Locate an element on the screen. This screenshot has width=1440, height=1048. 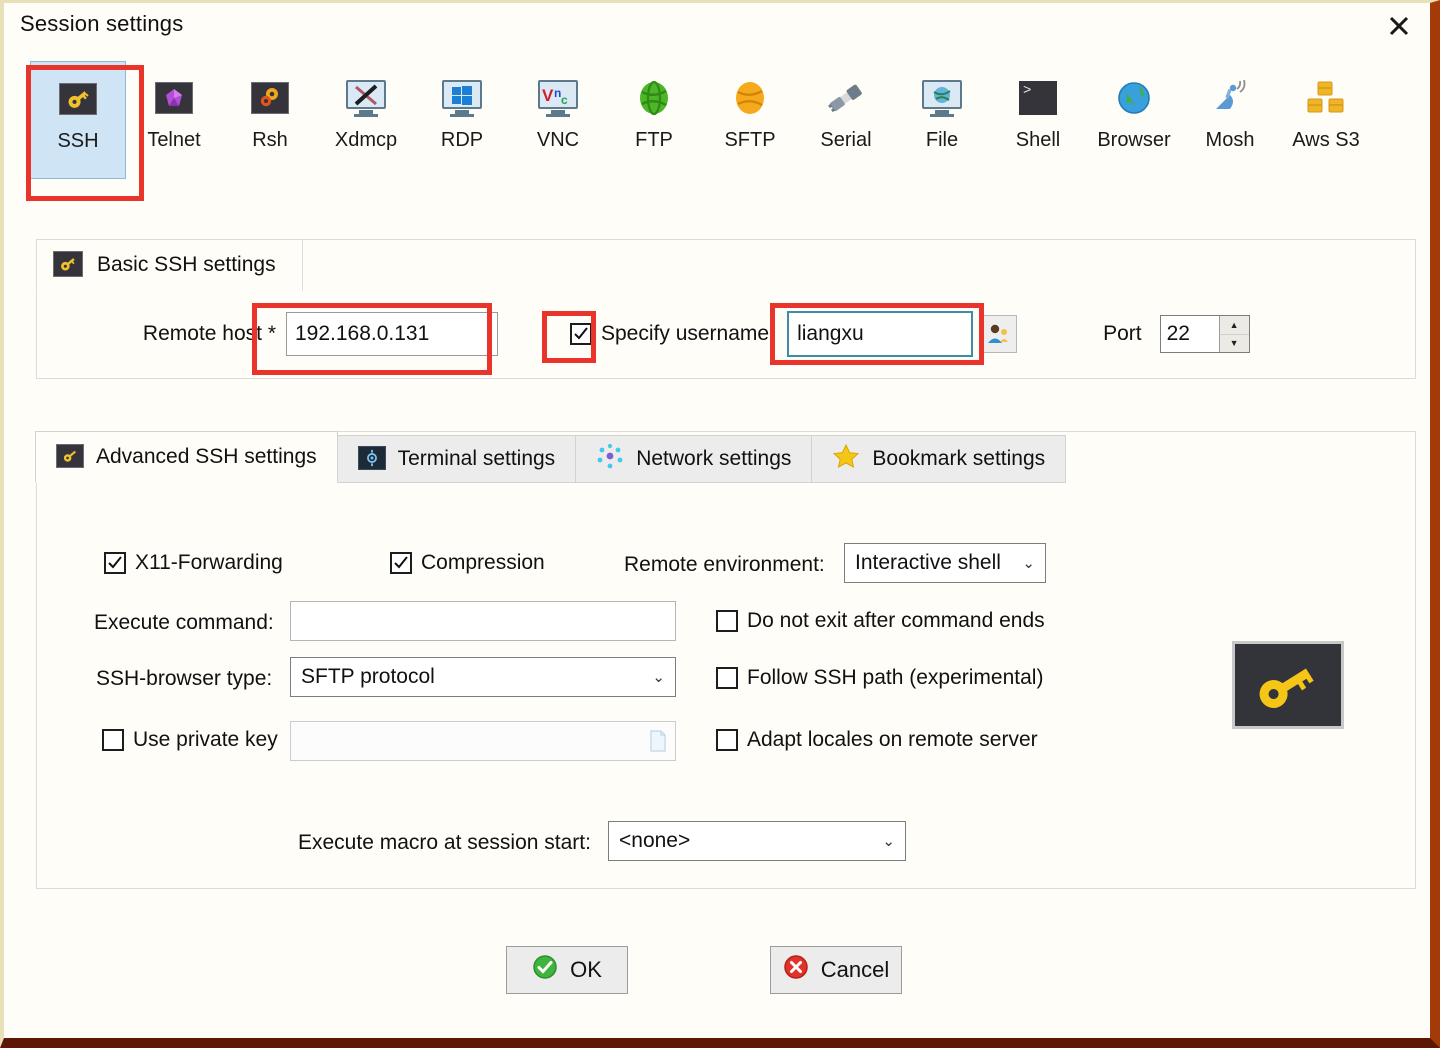
specify-username-label: Specify username is located at coordinates (685, 333).